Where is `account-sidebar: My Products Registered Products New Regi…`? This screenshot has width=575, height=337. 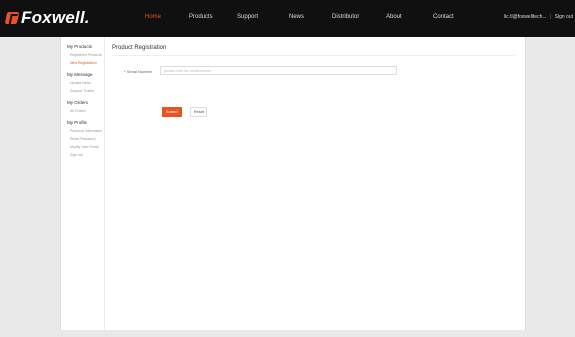 account-sidebar: My Products Registered Products New Regi… is located at coordinates (83, 183).